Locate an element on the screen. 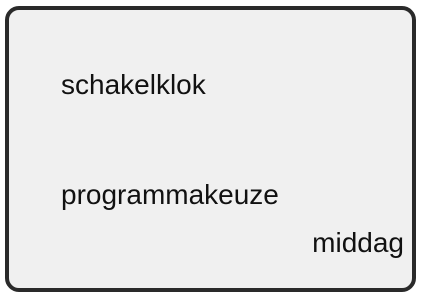 The width and height of the screenshot is (425, 292). selected-program-value: middag is located at coordinates (358, 242).